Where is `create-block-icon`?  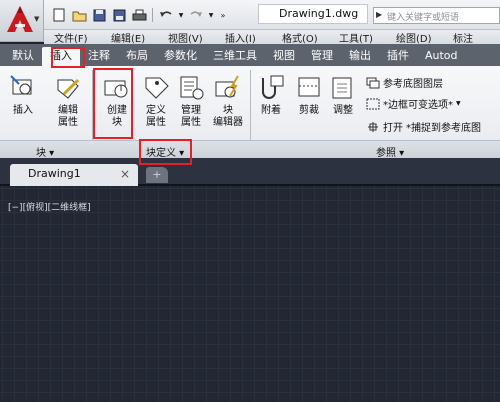
create-block-icon is located at coordinates (116, 89).